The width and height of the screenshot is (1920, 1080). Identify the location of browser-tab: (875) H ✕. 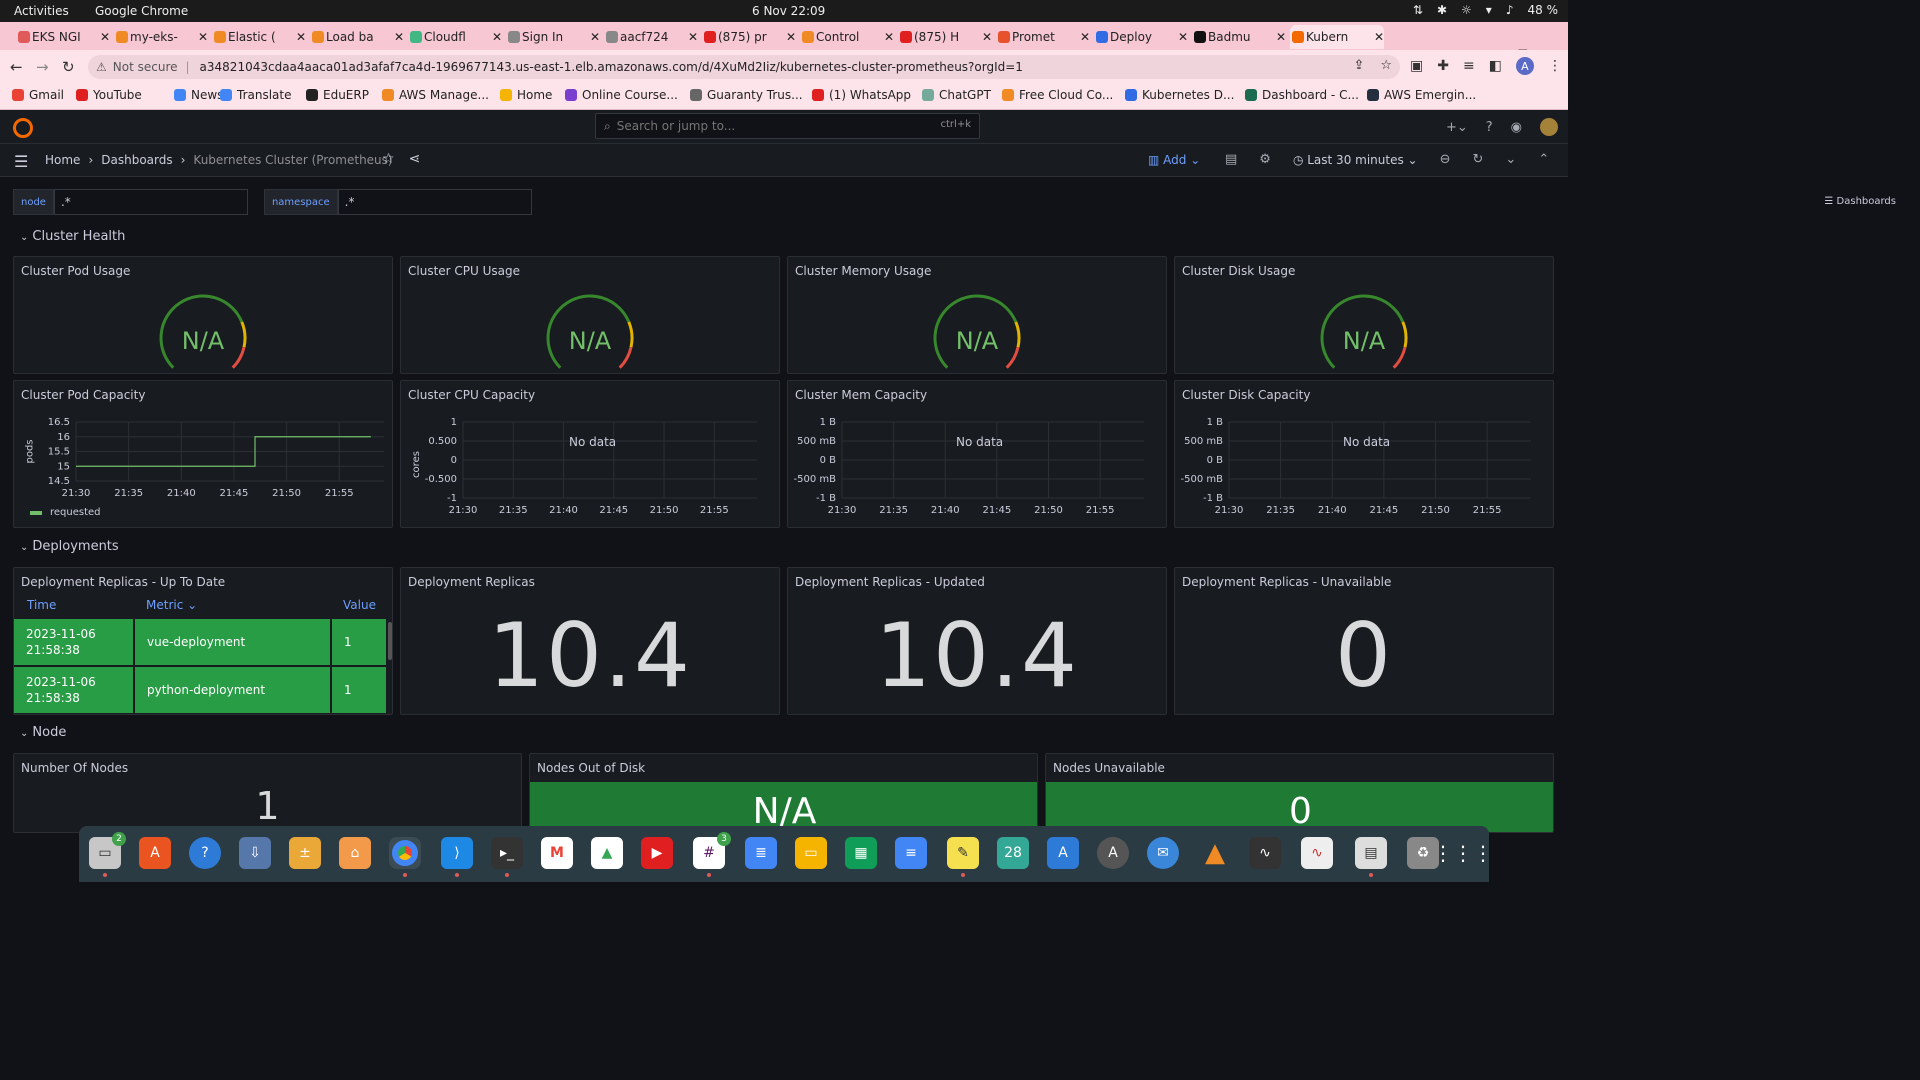
(945, 37).